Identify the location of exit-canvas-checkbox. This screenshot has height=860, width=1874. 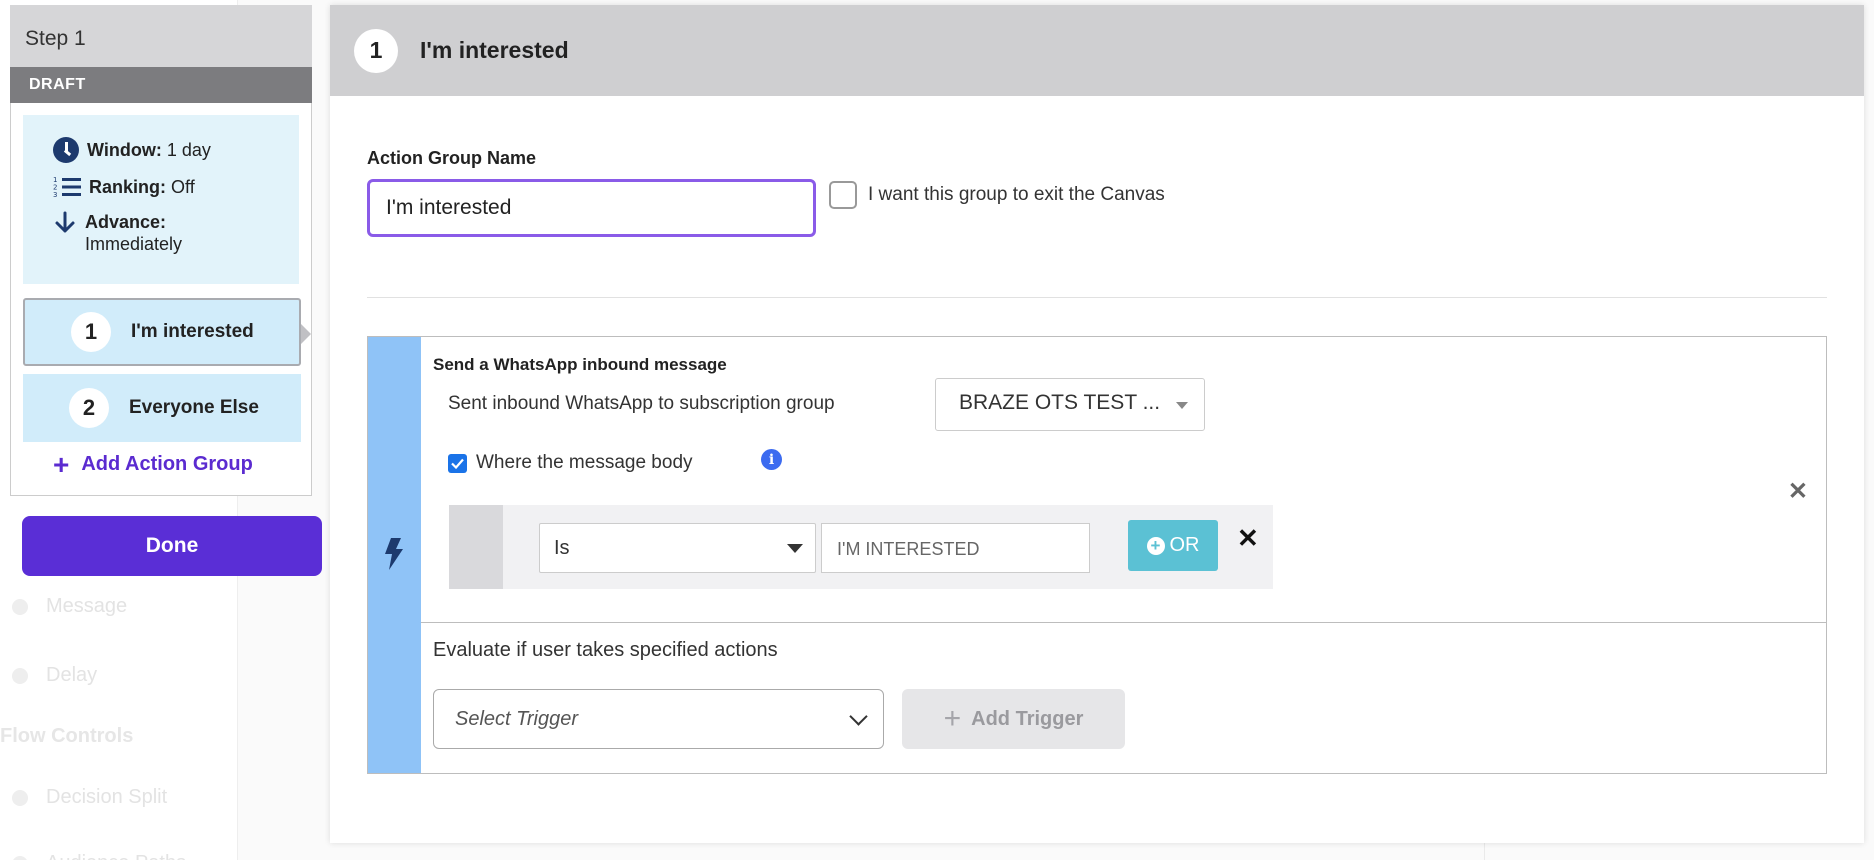
(843, 195).